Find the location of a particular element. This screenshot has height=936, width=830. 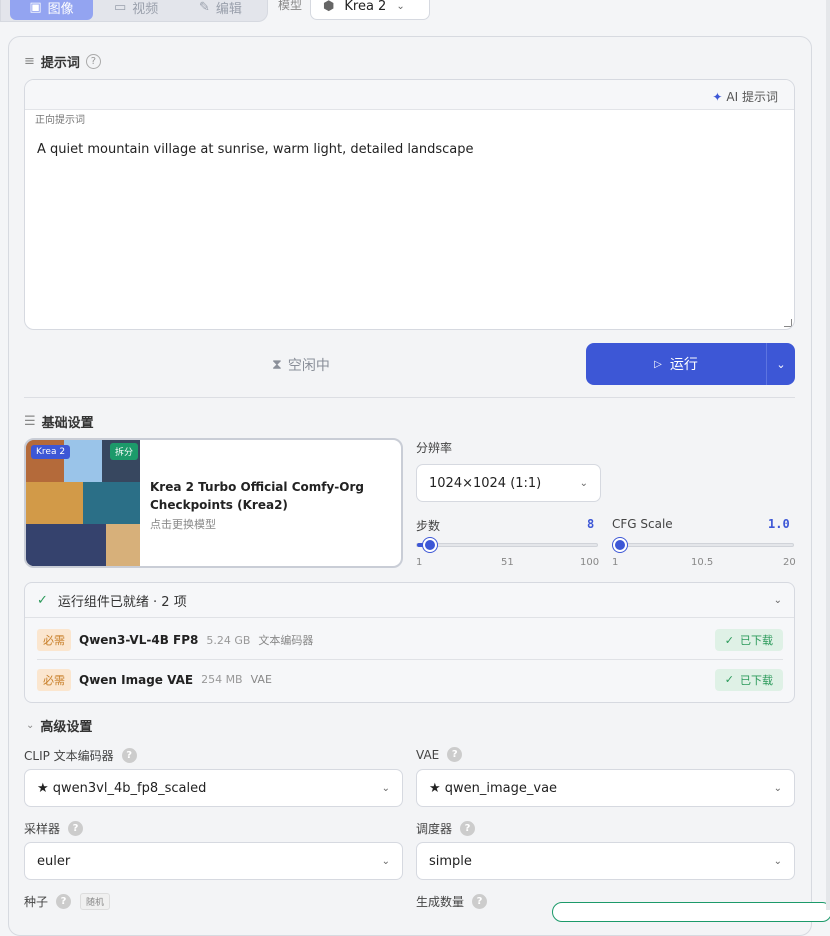

play-icon: ▷ is located at coordinates (658, 364).